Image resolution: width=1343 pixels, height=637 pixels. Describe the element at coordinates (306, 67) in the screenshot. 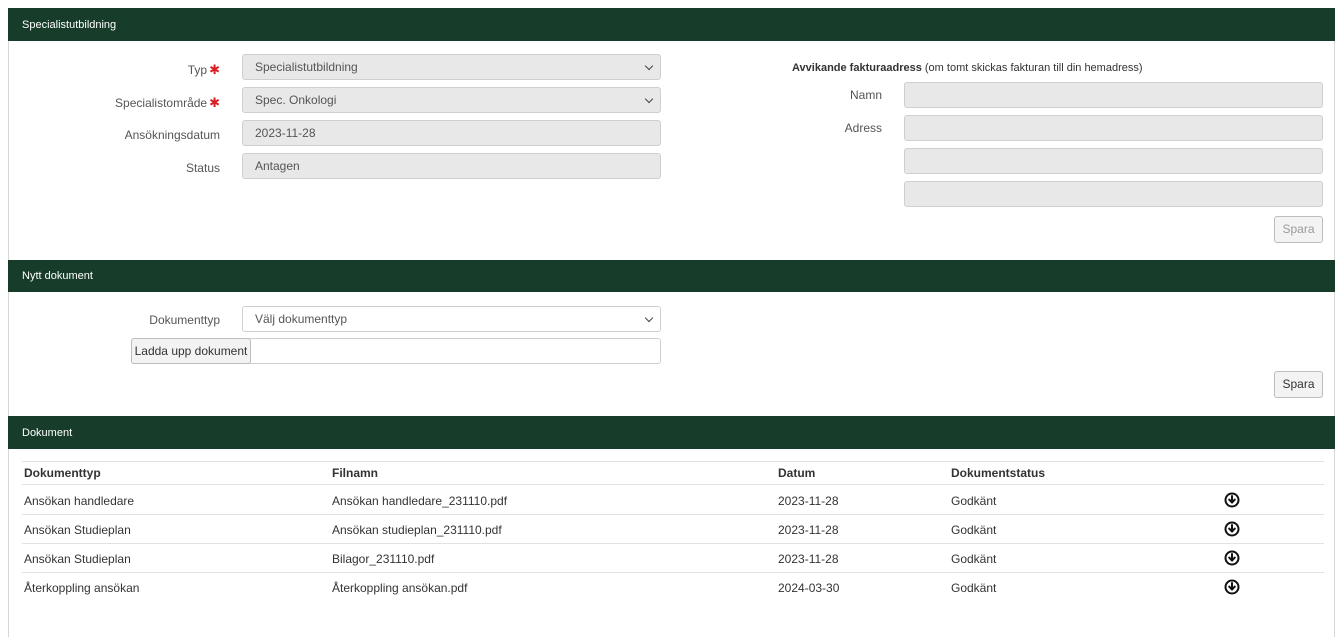

I see `typ-value: Specialistutbildning` at that location.